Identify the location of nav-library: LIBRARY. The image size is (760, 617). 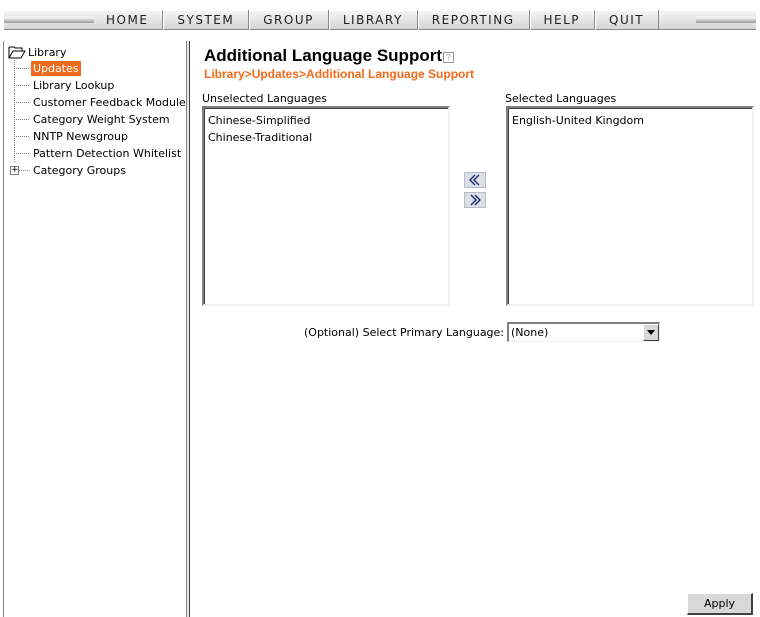
(372, 20).